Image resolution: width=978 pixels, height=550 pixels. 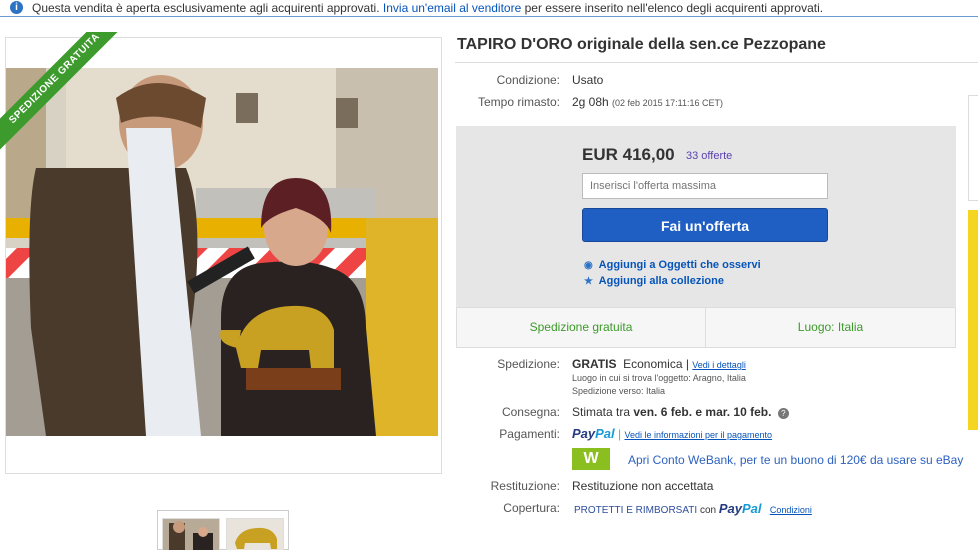 What do you see at coordinates (643, 486) in the screenshot?
I see `returns-value: Restituzione non accettata` at bounding box center [643, 486].